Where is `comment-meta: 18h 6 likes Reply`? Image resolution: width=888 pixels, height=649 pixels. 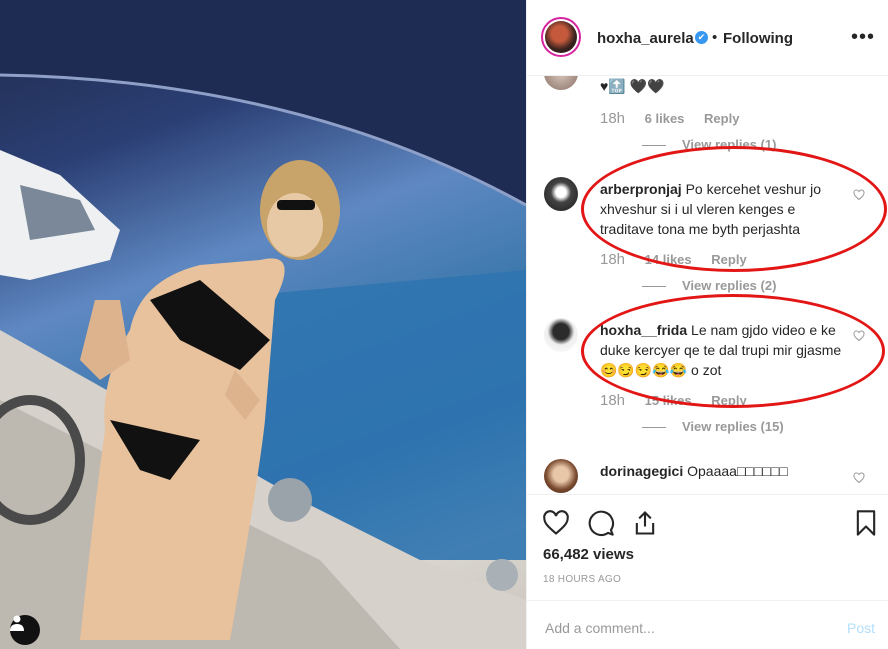
comment-meta: 18h 6 likes Reply is located at coordinates (677, 118).